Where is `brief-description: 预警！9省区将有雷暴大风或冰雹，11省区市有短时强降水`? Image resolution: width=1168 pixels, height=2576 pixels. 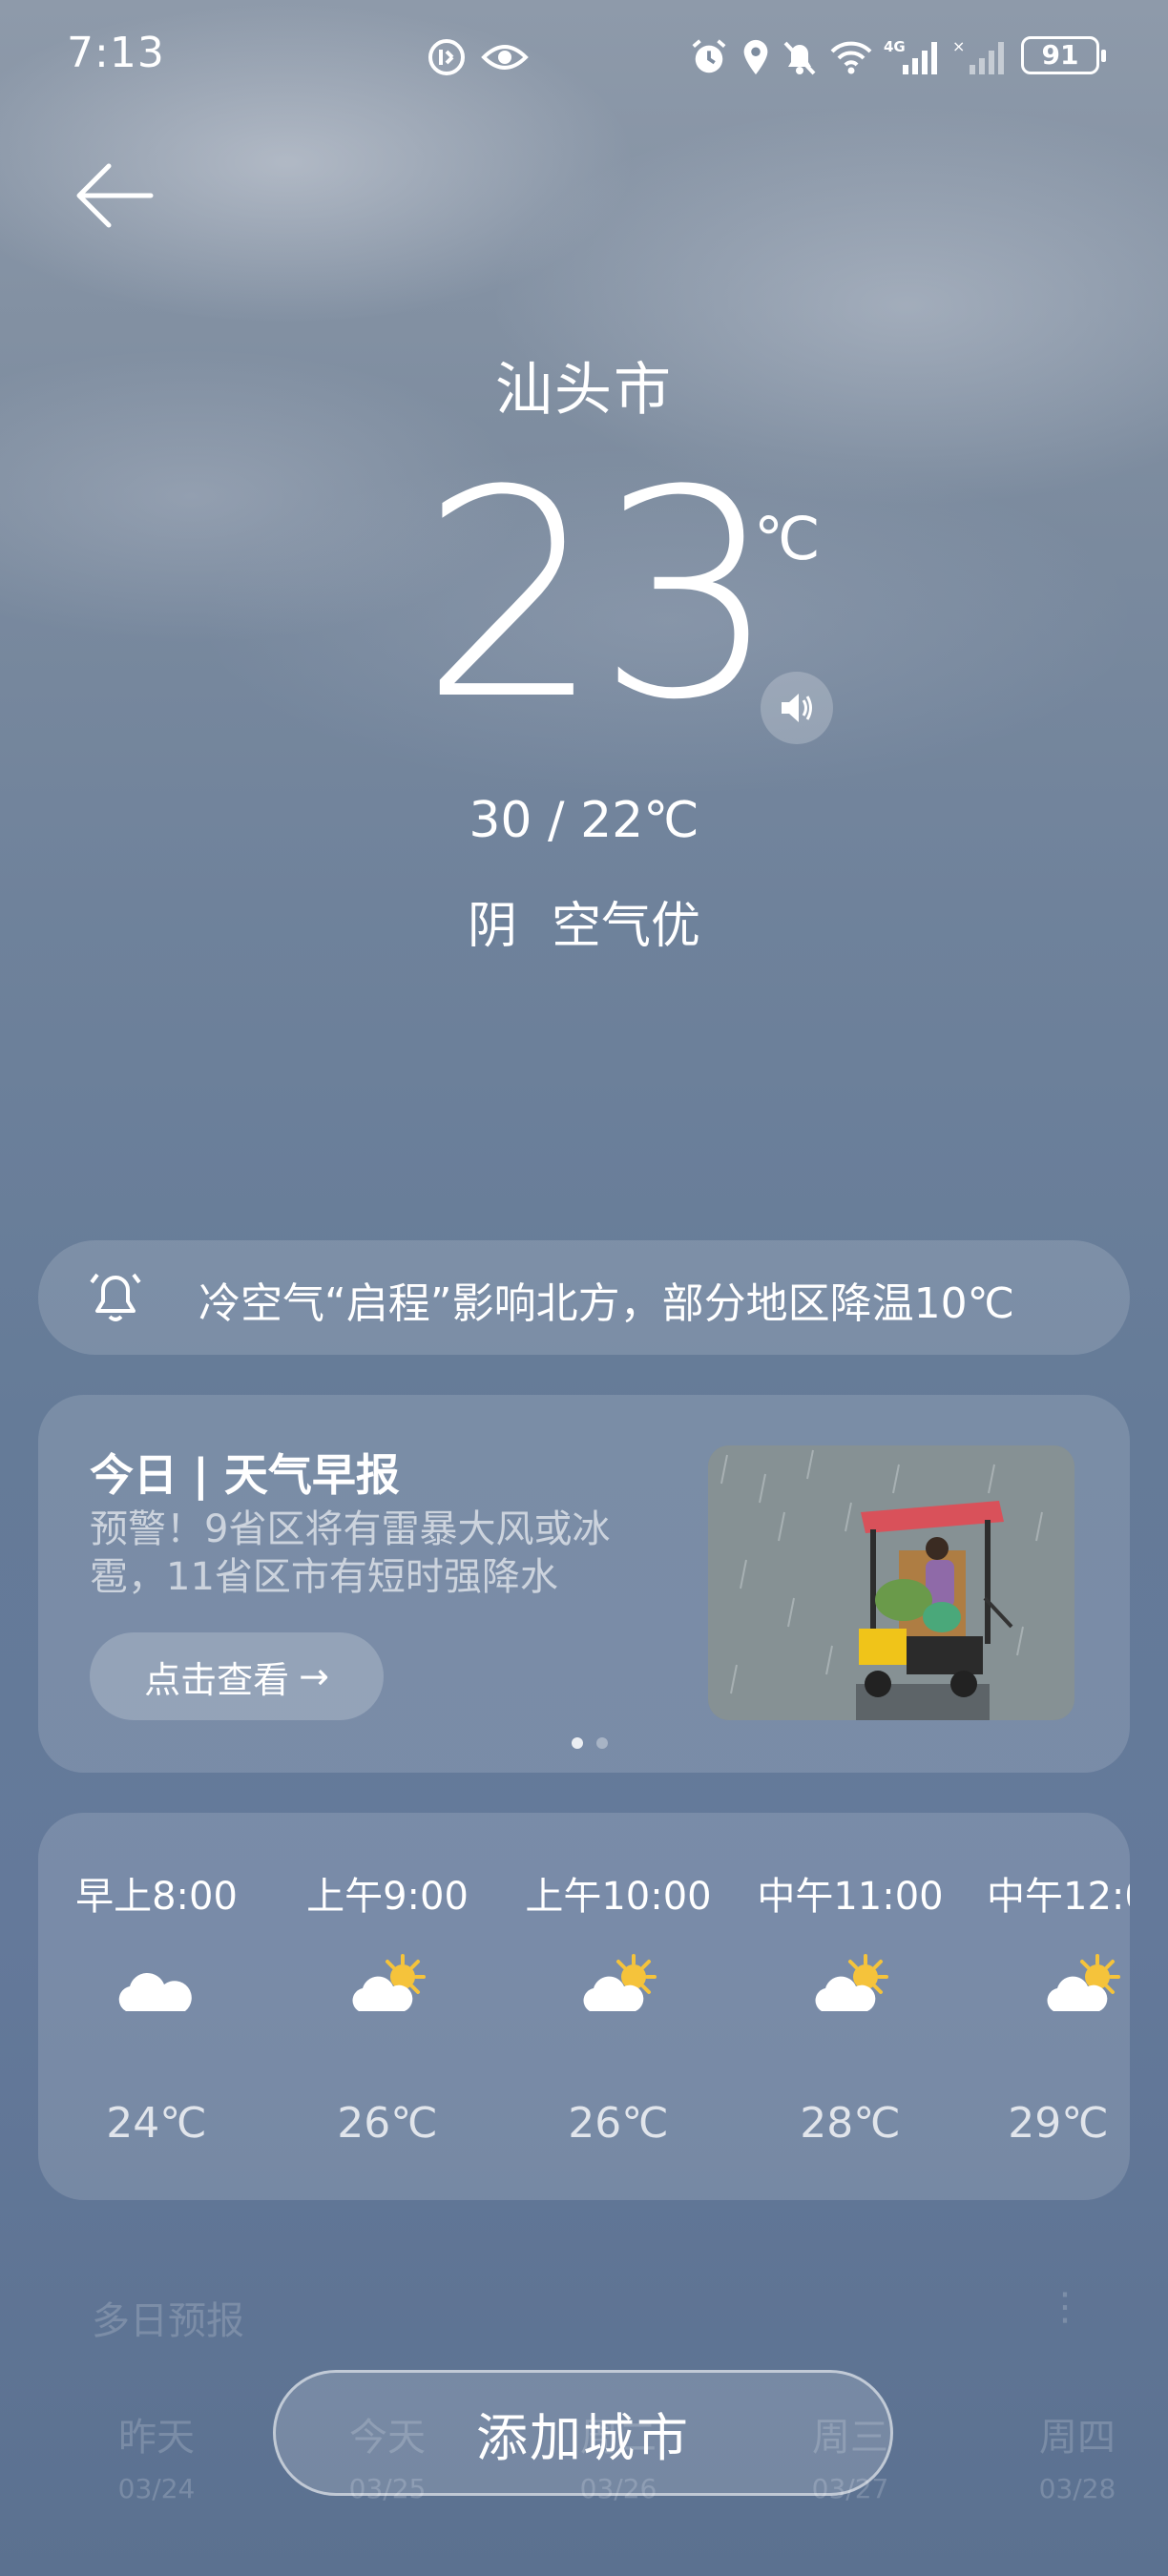
brief-description: 预警！9省区将有雷暴大风或冰雹，11省区市有短时强降水 is located at coordinates (350, 1553).